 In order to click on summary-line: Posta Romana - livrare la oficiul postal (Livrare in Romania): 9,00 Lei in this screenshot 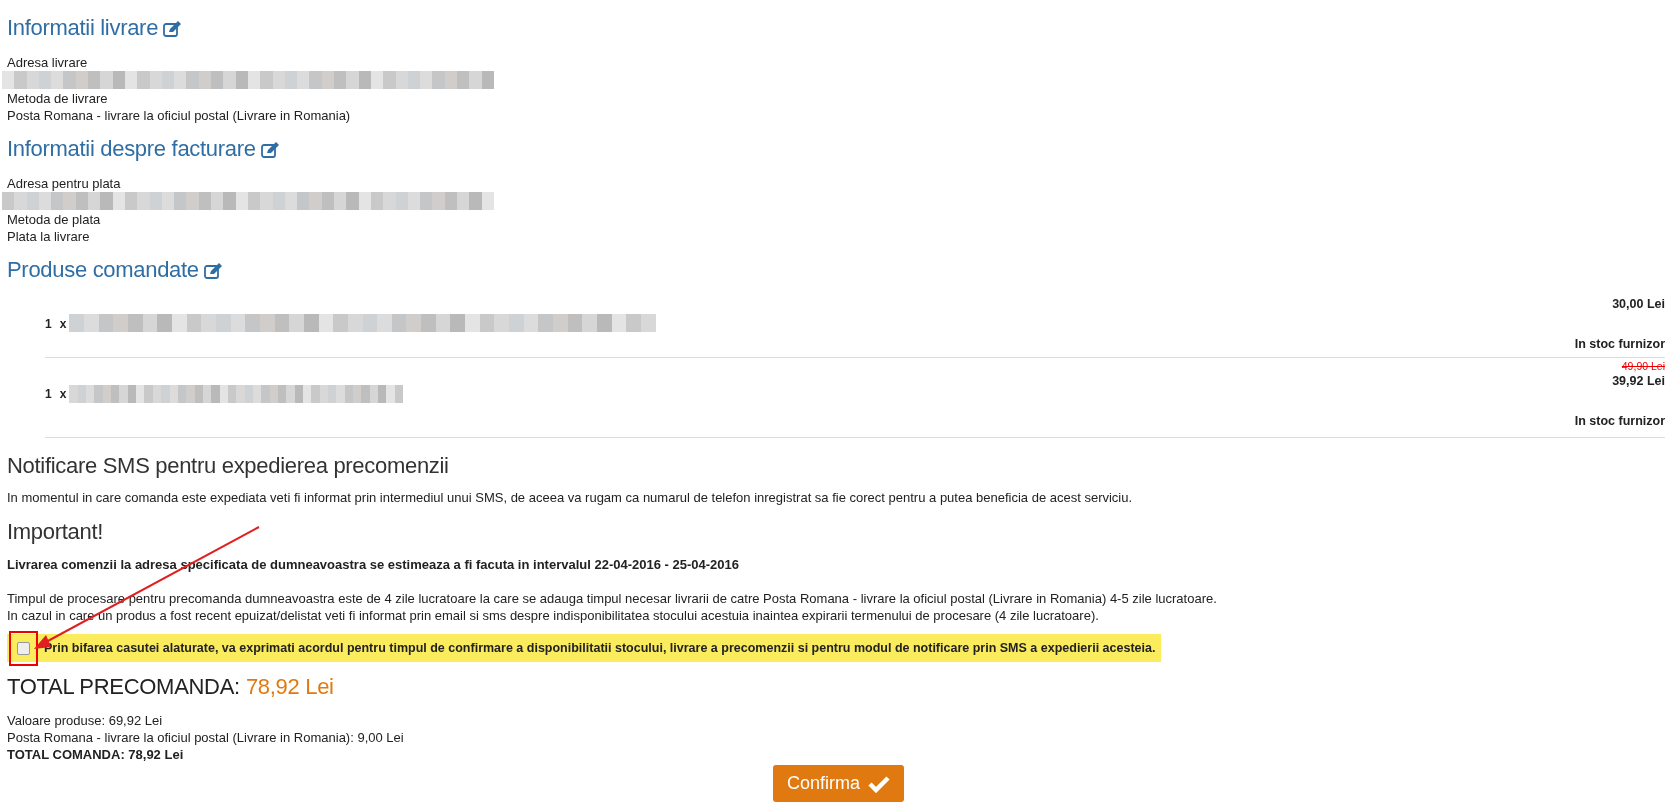, I will do `click(205, 737)`.